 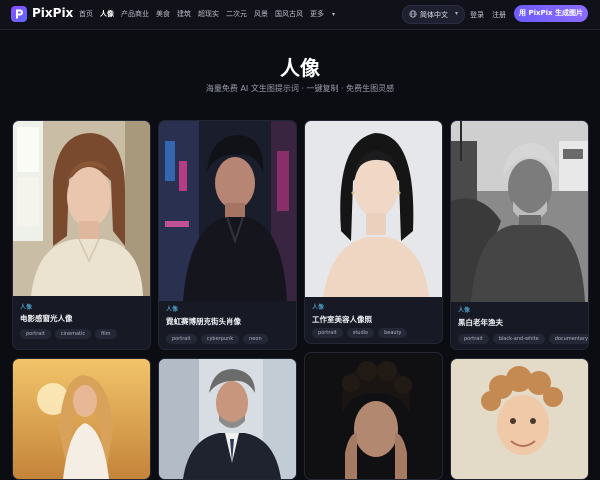 What do you see at coordinates (342, 319) in the screenshot?
I see `card-title: 工作室美容人像照` at bounding box center [342, 319].